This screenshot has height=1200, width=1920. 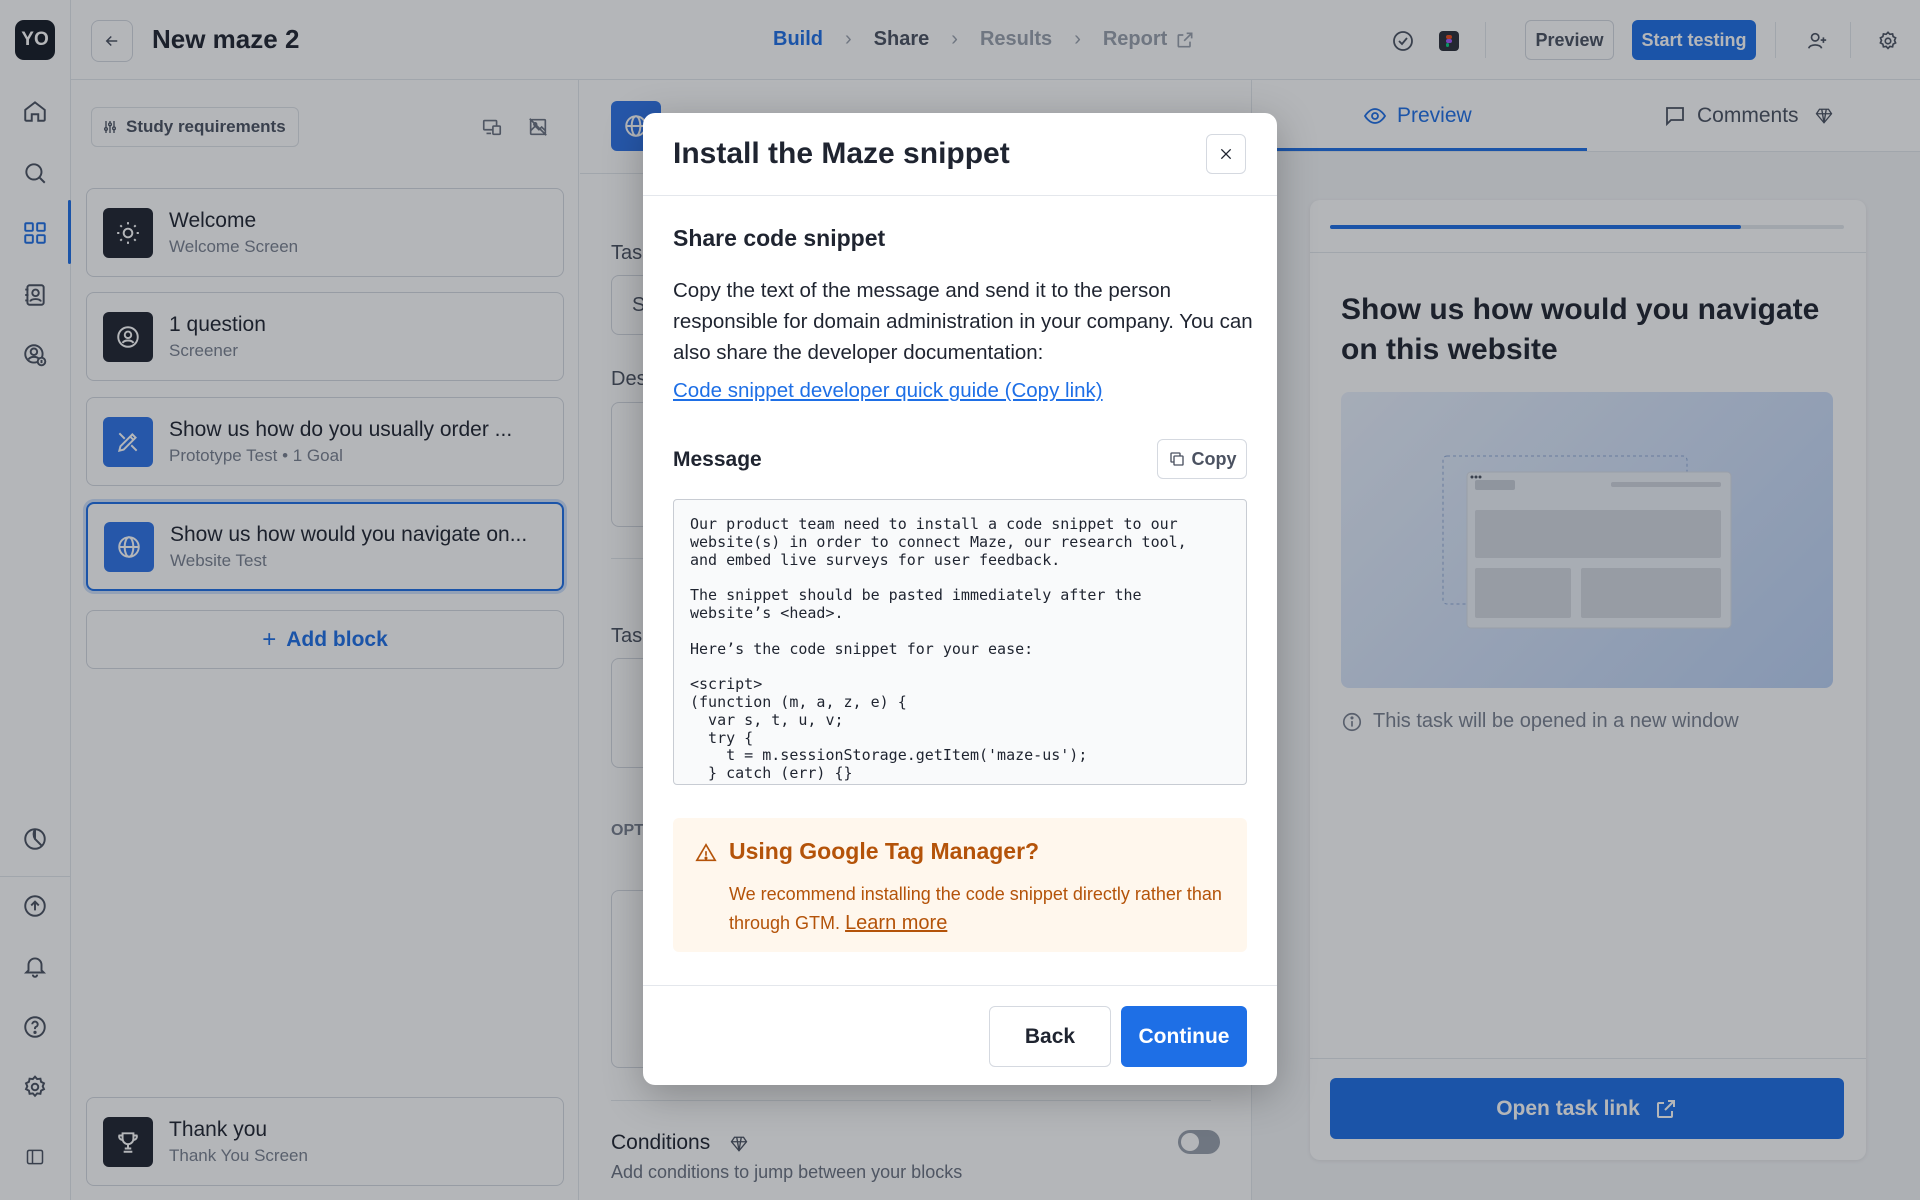 What do you see at coordinates (896, 923) in the screenshot?
I see `learn-more-link: Learn more` at bounding box center [896, 923].